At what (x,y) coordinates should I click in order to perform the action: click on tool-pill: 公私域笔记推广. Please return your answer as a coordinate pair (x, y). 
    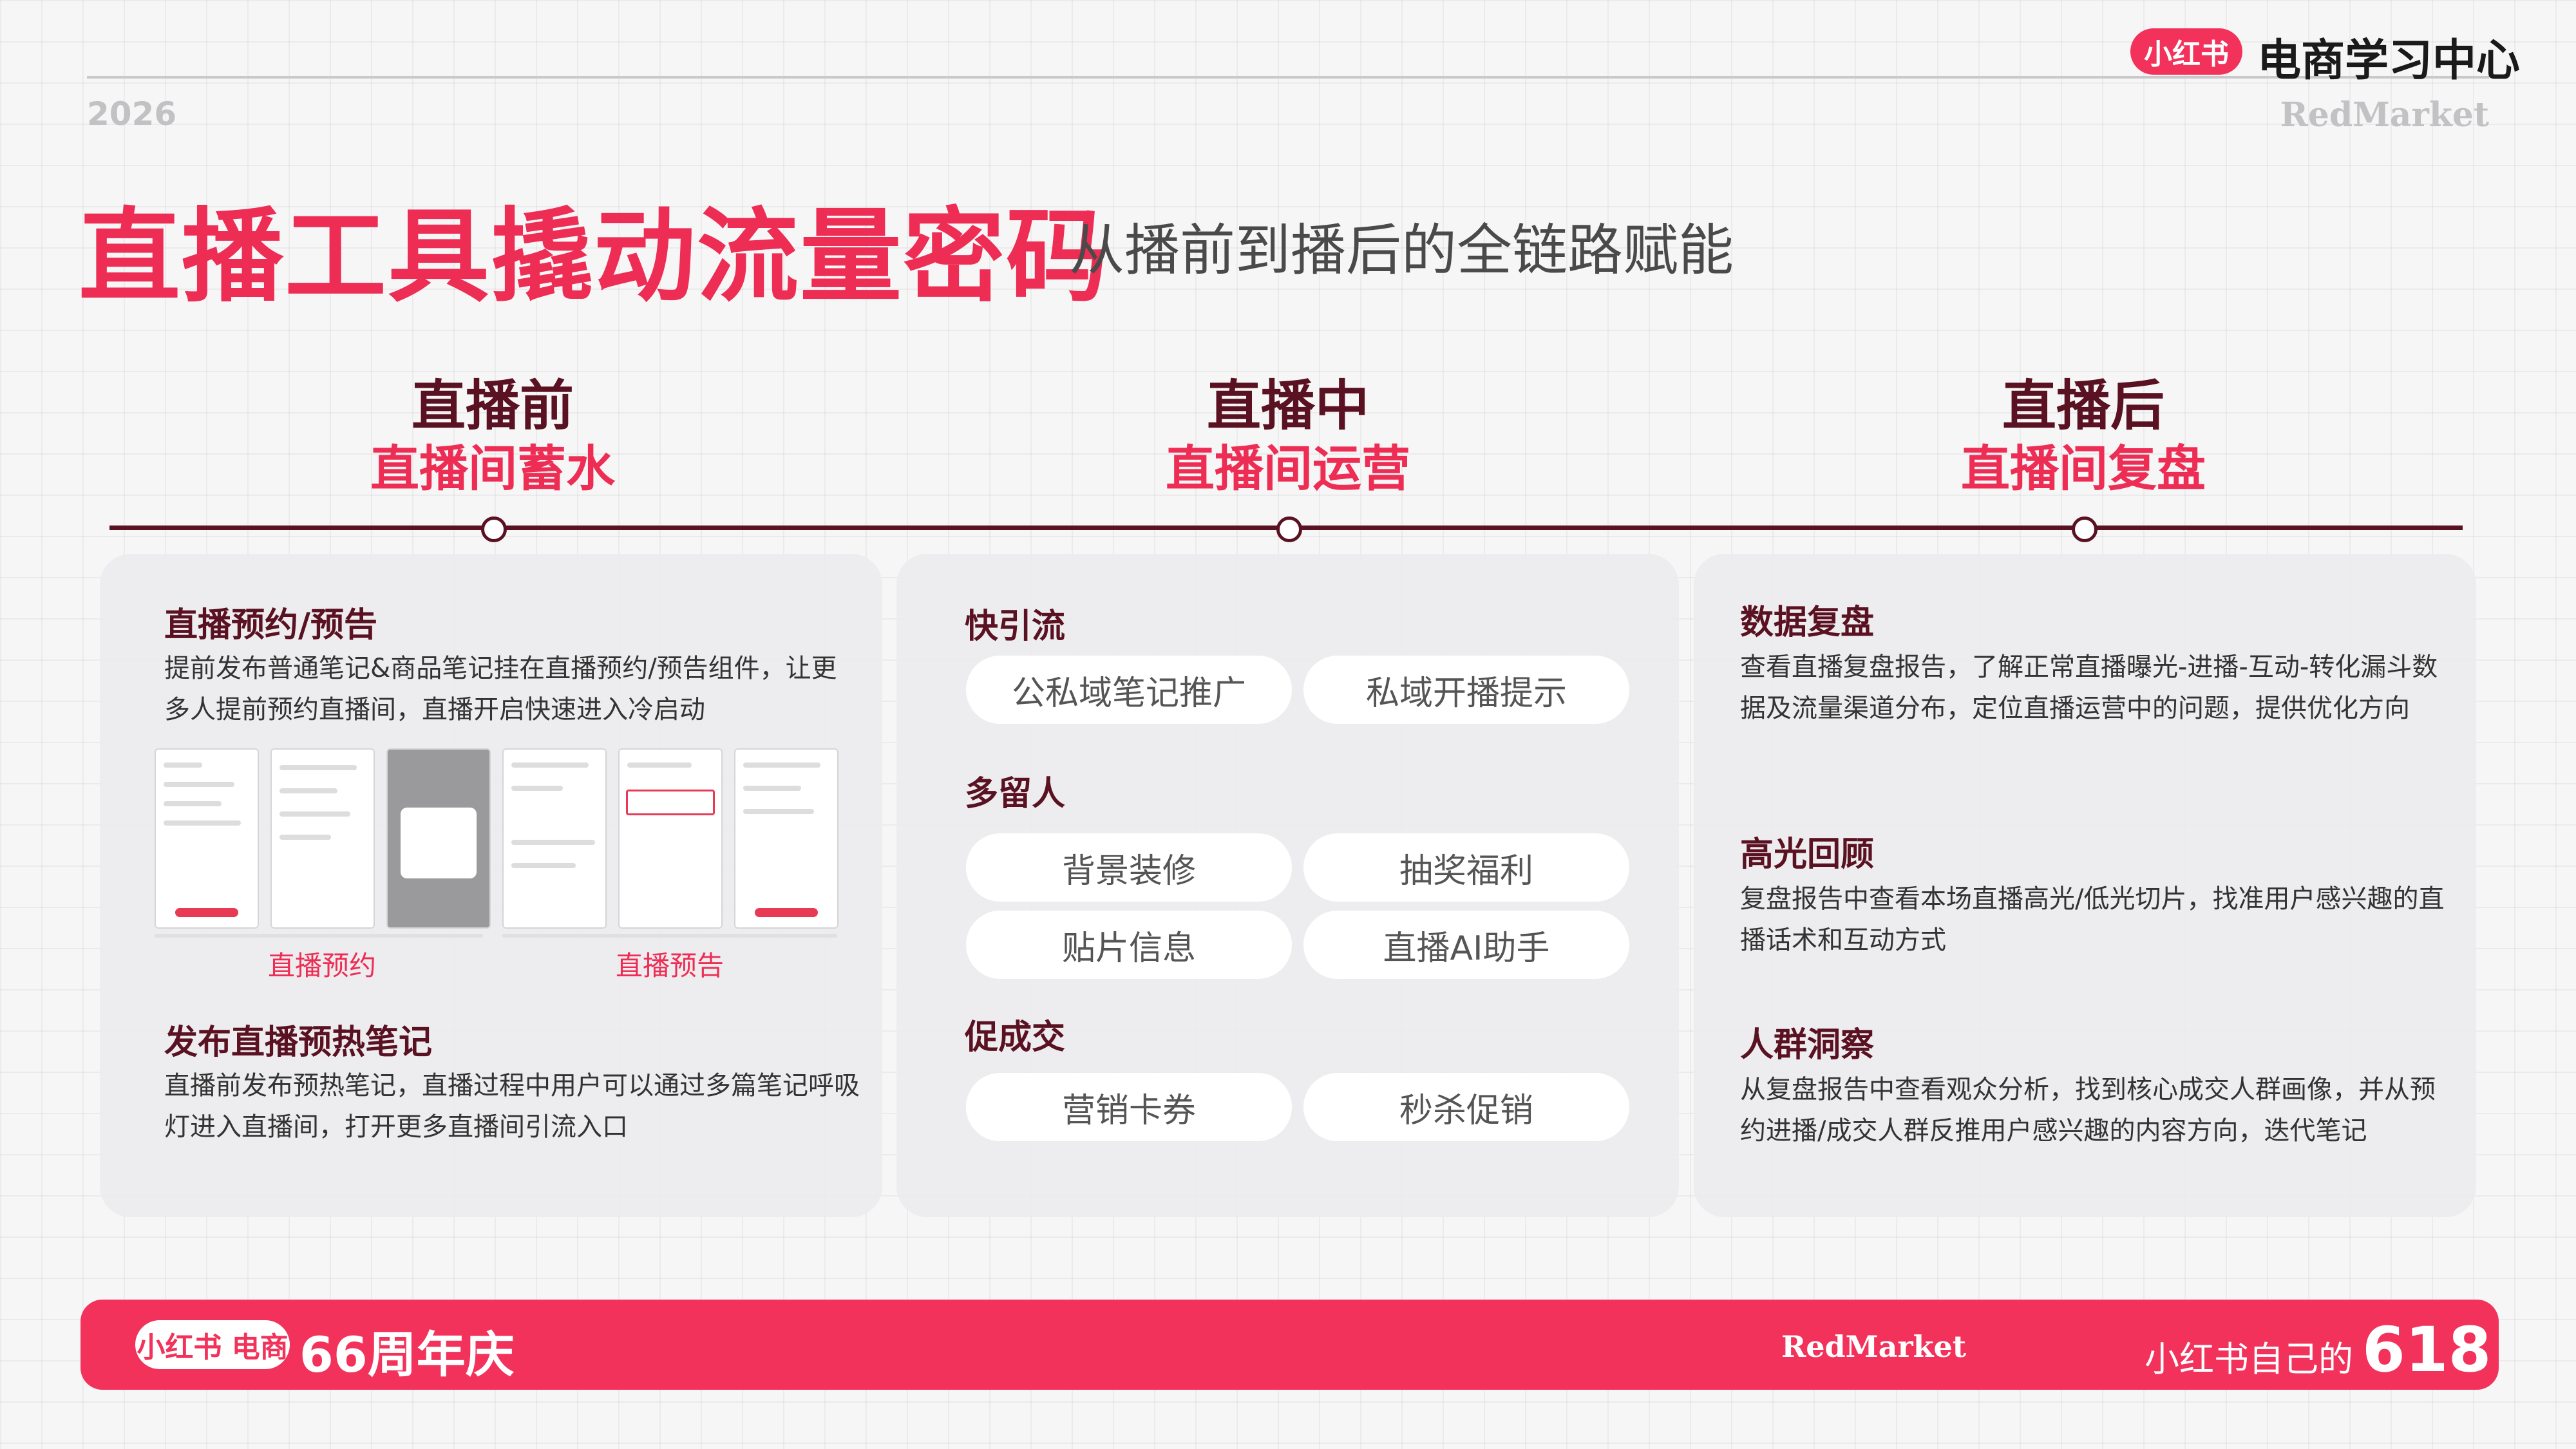
    Looking at the image, I should click on (1129, 690).